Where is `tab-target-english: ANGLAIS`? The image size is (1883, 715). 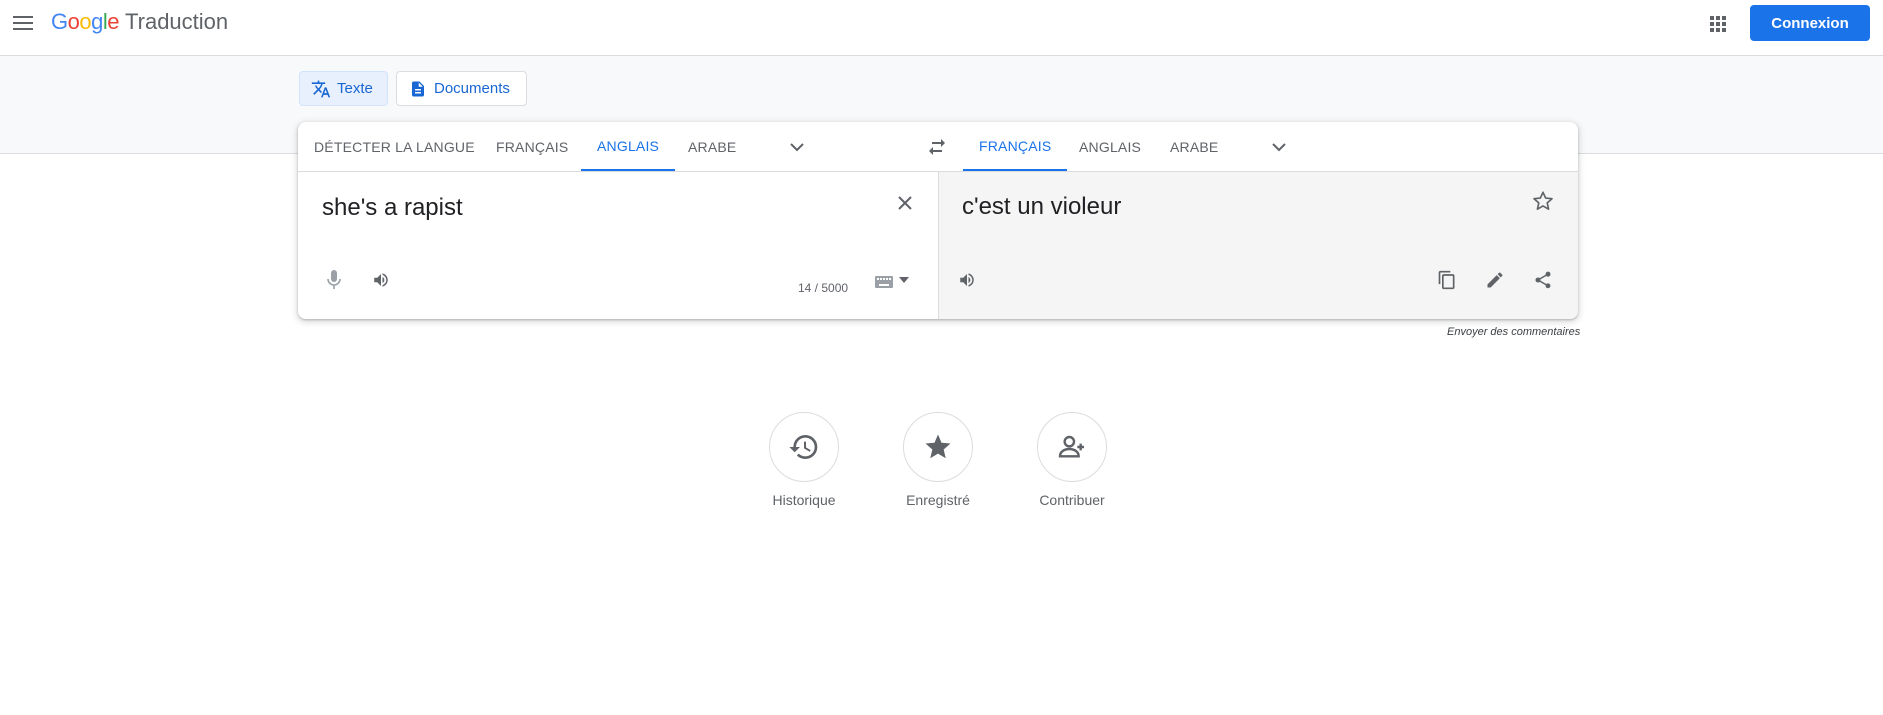 tab-target-english: ANGLAIS is located at coordinates (1110, 146).